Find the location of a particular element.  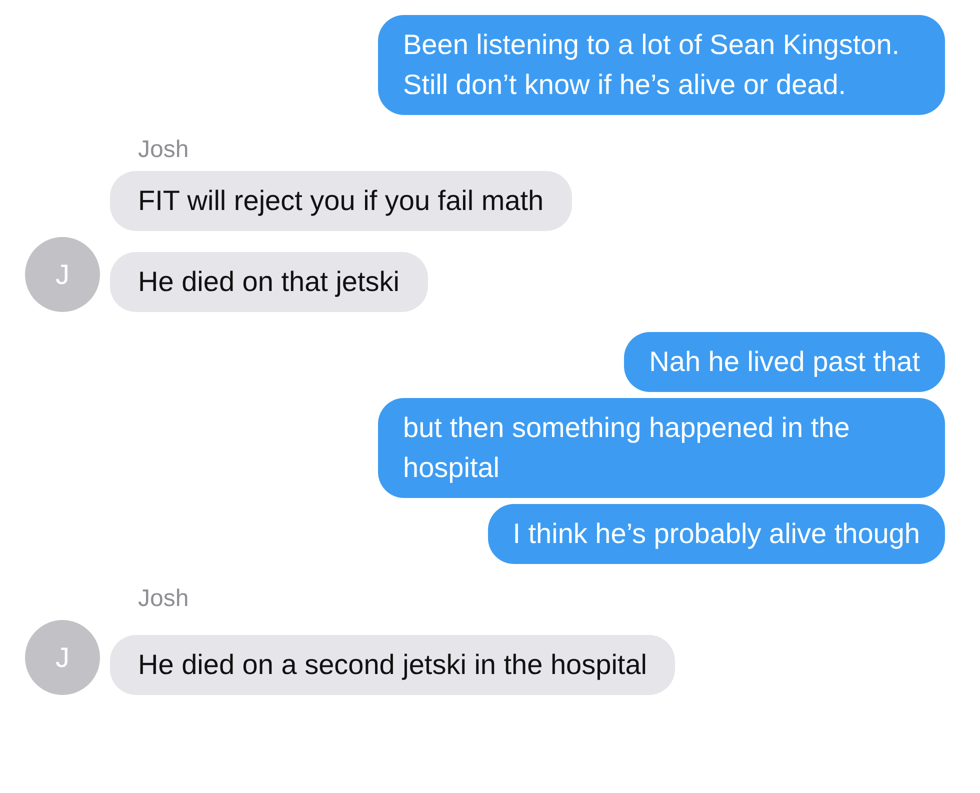

received-message-bubble: FIT will reject you if you fail math is located at coordinates (341, 201).